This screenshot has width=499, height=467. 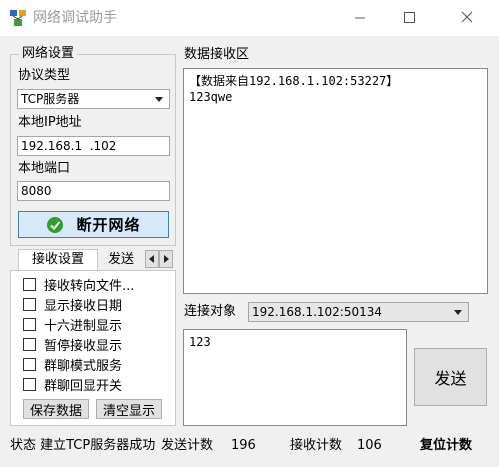 I want to click on disconnect-button: 断开网络, so click(x=93, y=224).